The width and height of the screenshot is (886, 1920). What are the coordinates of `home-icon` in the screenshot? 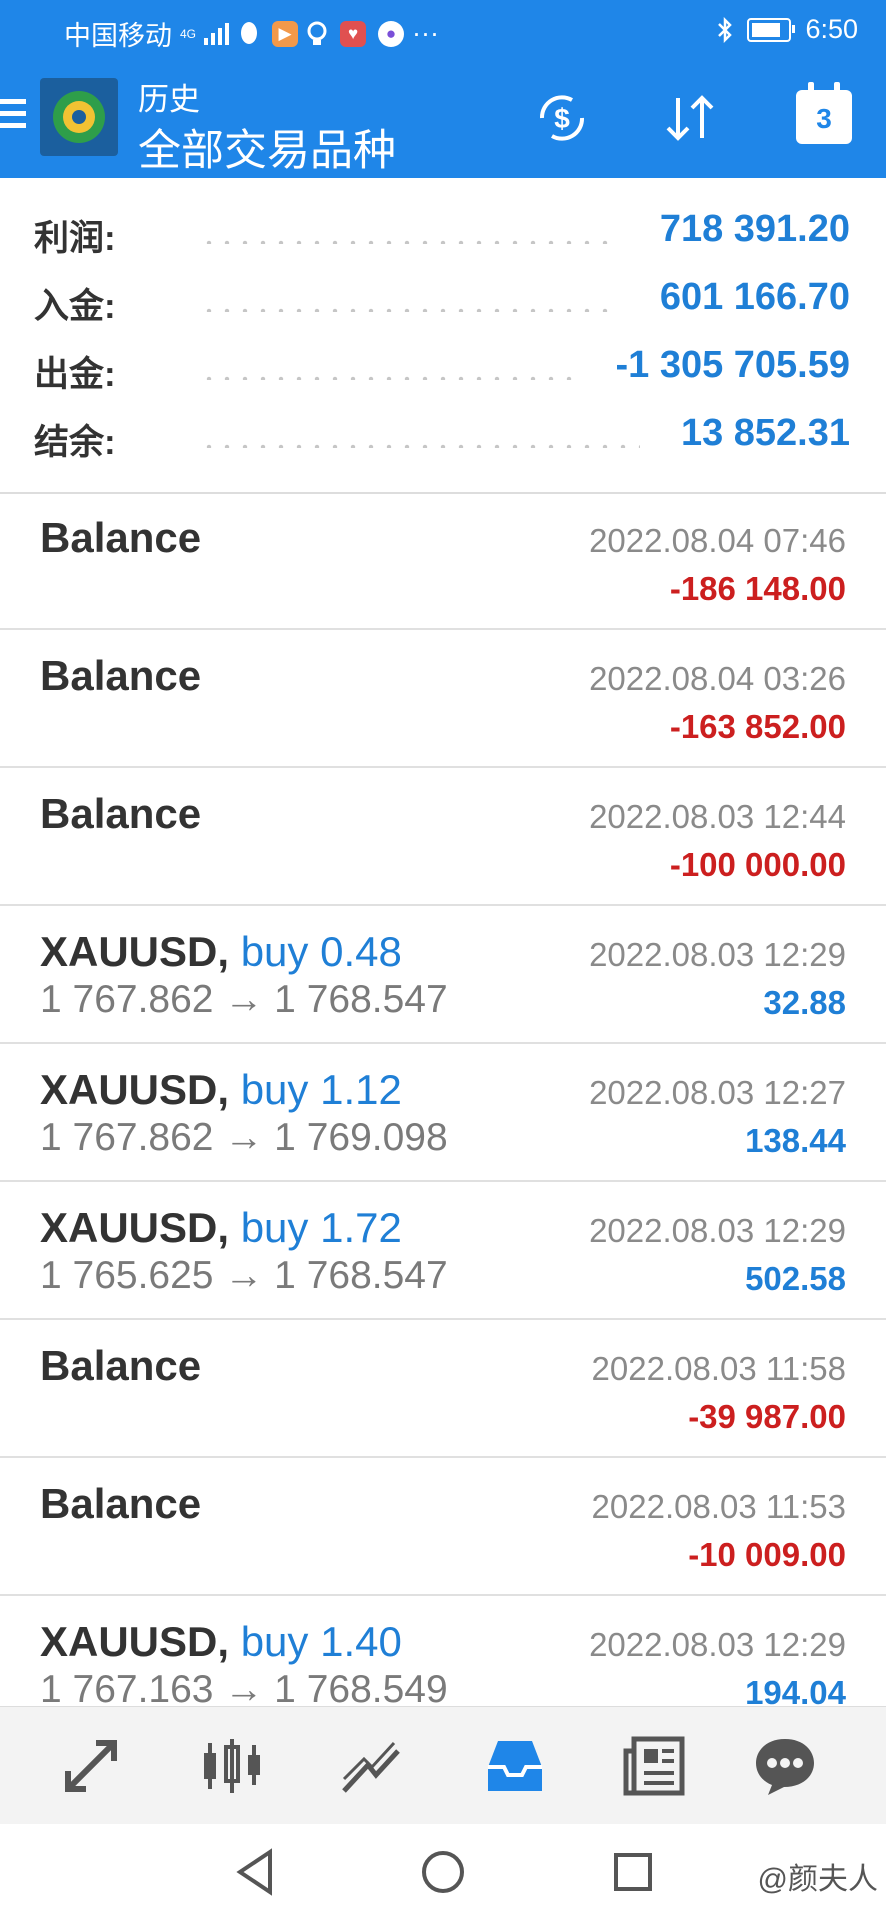 It's located at (443, 1872).